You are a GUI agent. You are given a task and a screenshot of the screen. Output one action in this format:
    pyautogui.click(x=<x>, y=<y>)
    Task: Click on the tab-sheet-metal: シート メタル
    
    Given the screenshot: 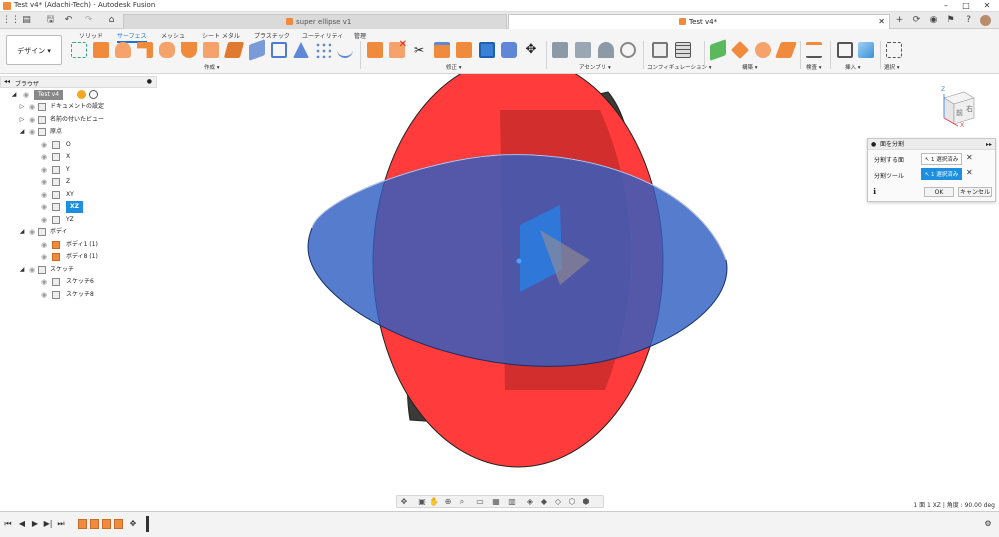 What is the action you would take?
    pyautogui.click(x=221, y=35)
    